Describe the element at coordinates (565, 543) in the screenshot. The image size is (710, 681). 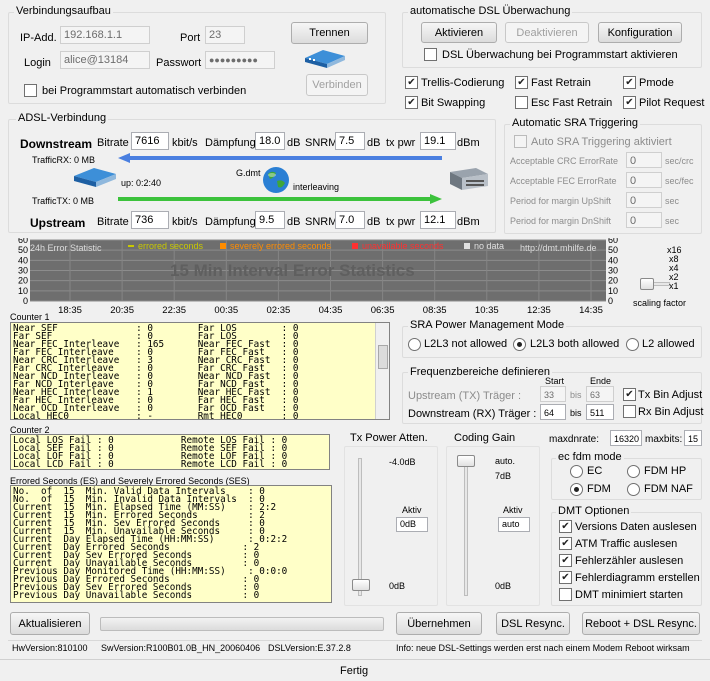
I see `dmt-atm-checkbox` at that location.